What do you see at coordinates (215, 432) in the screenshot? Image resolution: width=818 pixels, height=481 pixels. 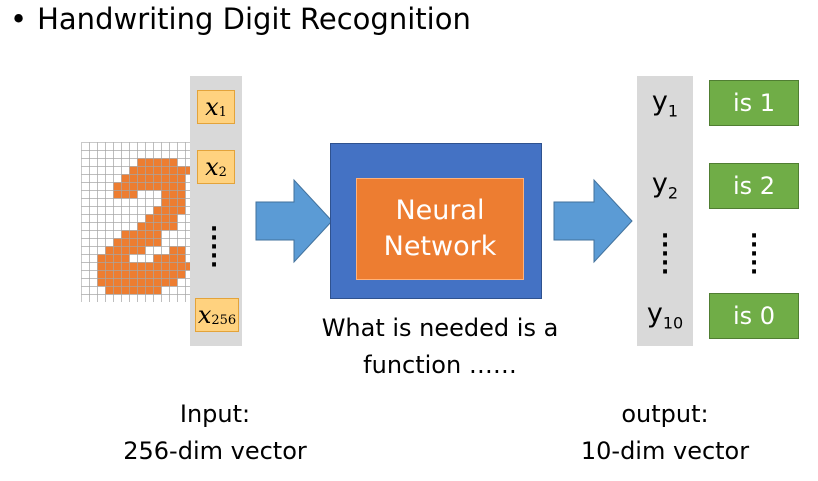 I see `input-caption: Input: 256-dim vector` at bounding box center [215, 432].